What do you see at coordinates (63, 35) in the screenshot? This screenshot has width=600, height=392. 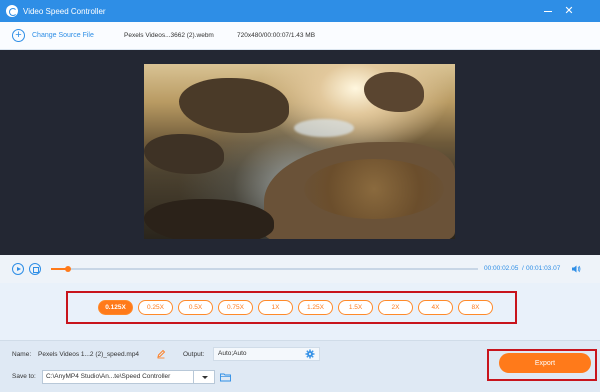 I see `change-source-label: Change Source File` at bounding box center [63, 35].